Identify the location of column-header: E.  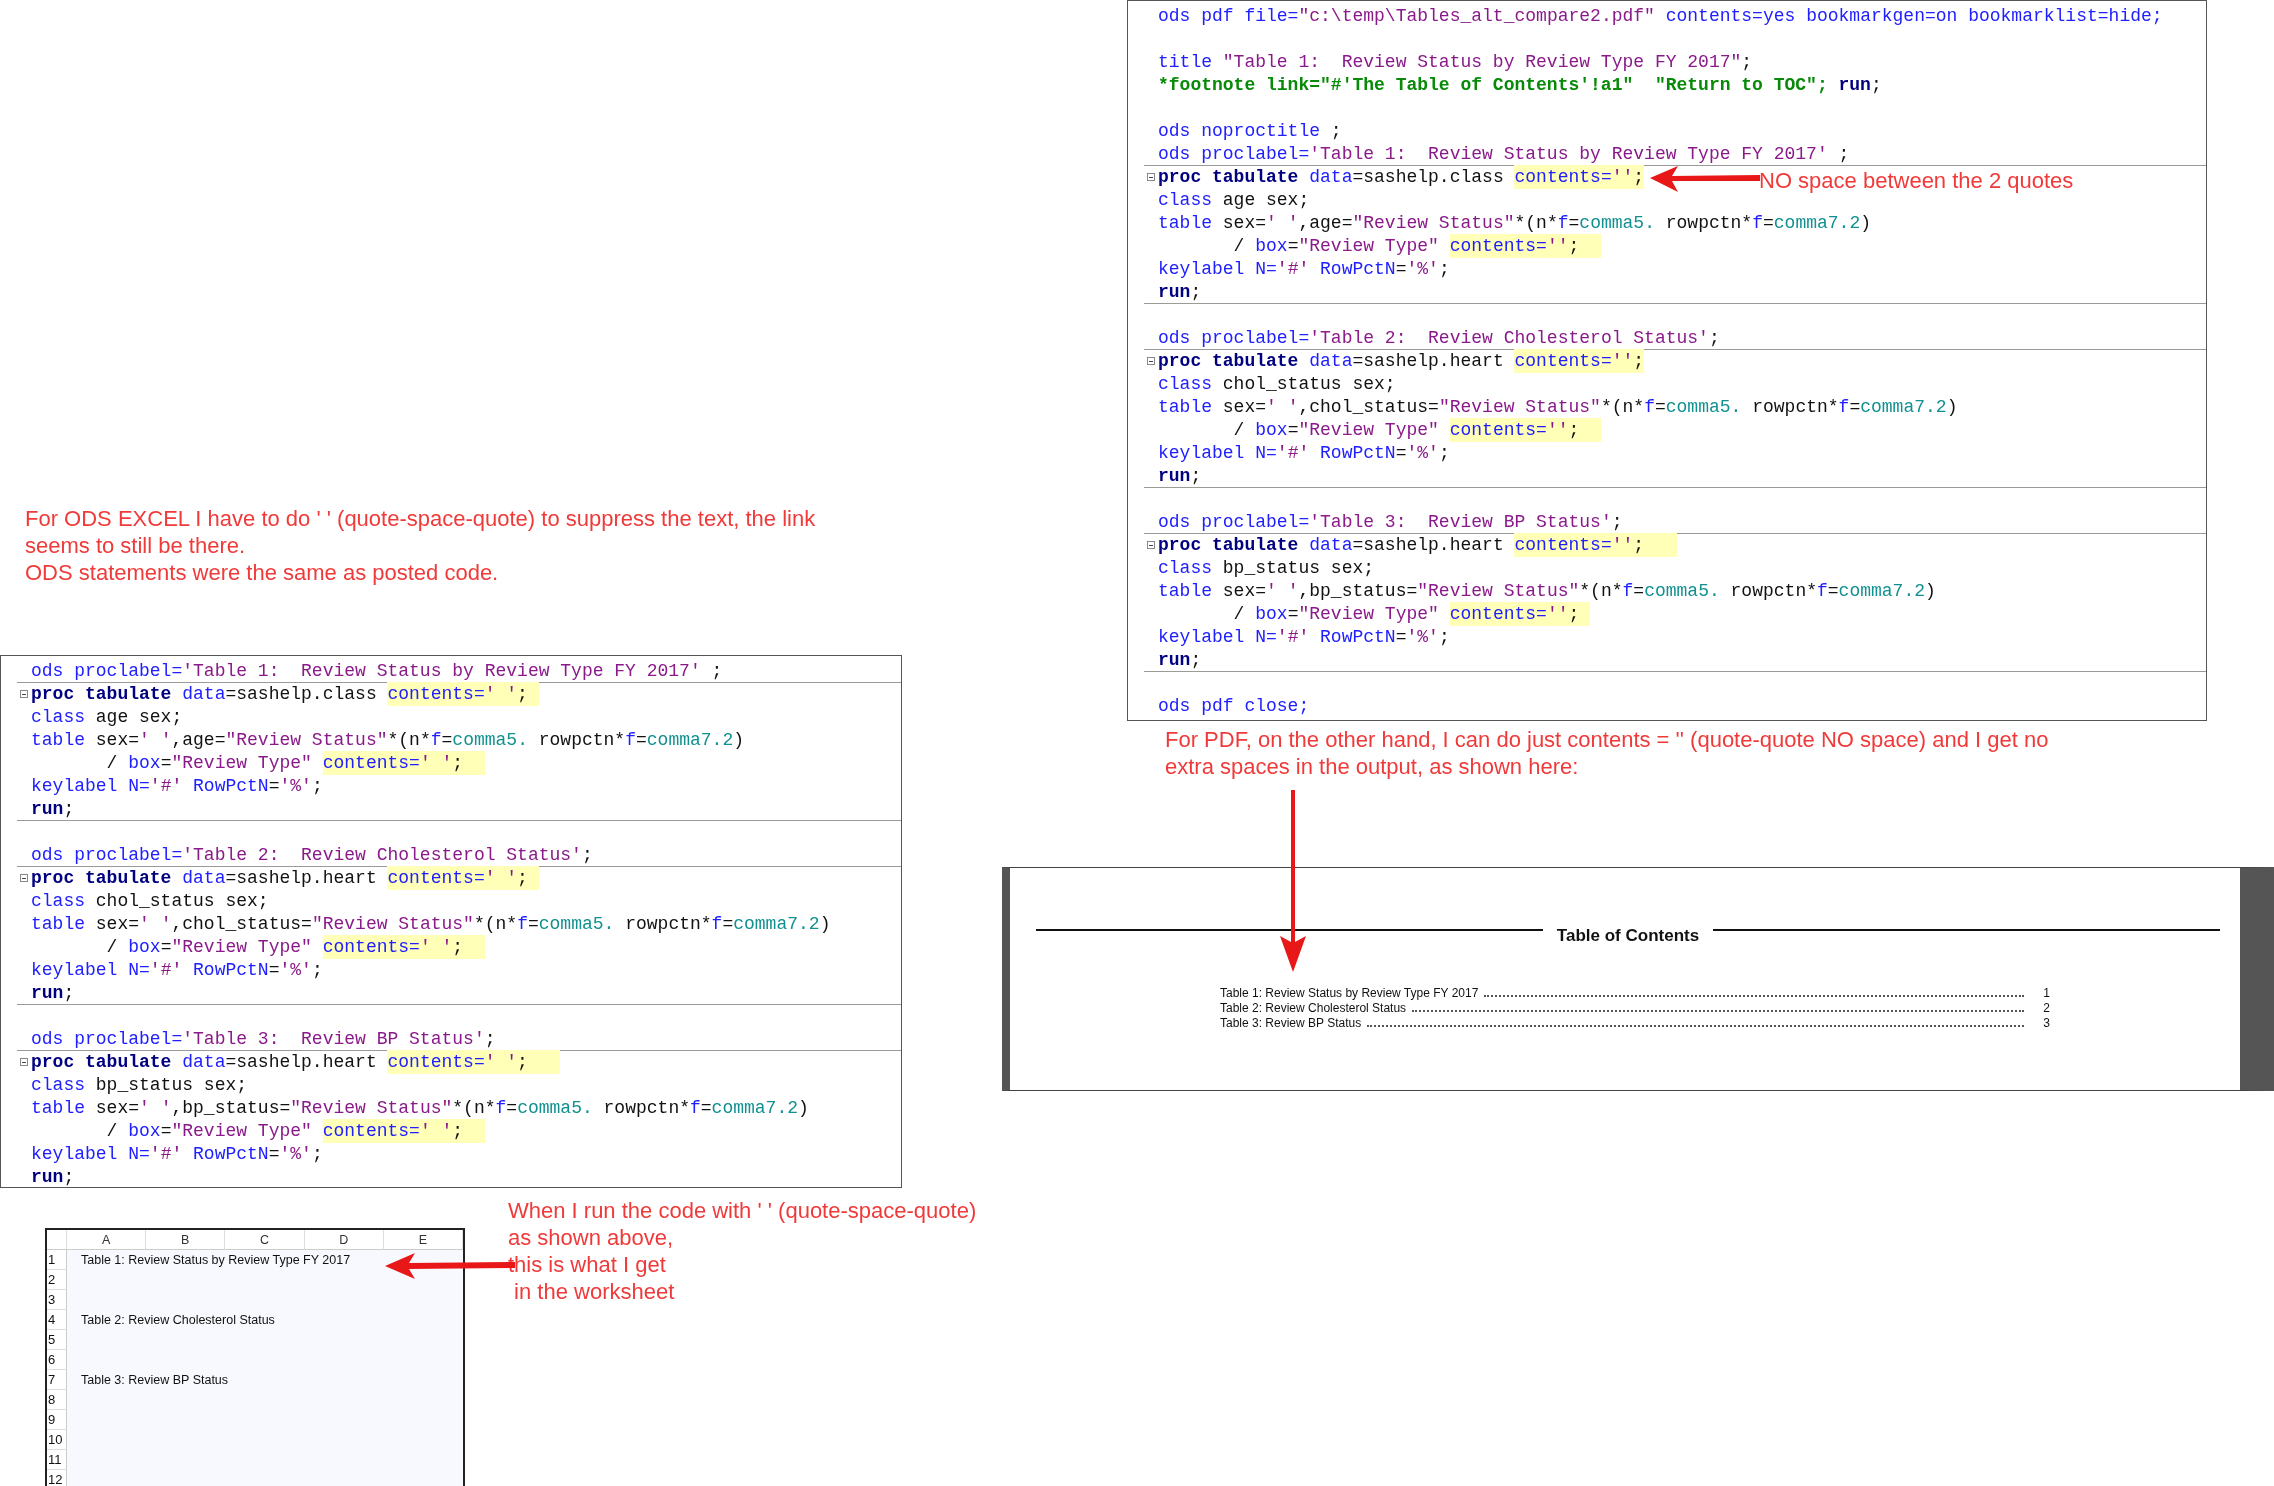
(423, 1240).